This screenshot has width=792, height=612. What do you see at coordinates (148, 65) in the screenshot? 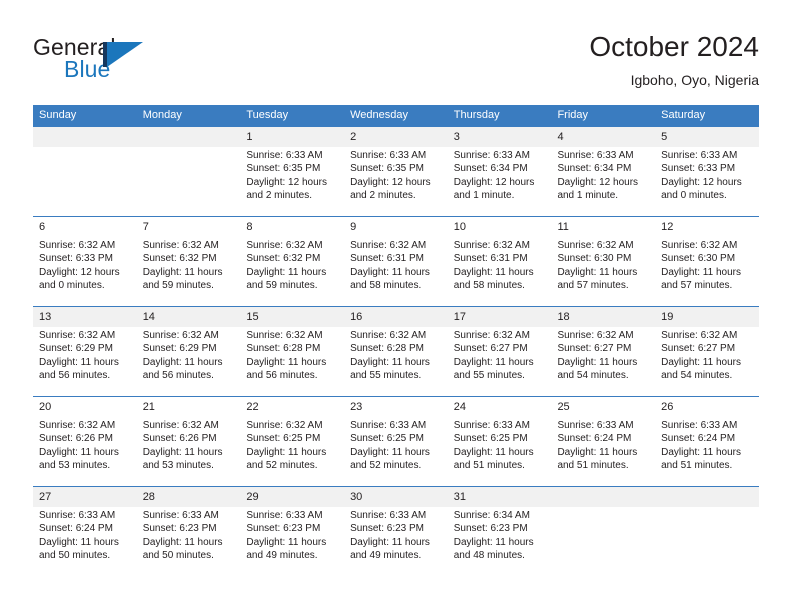
I see `general-blue-logo: General Blue` at bounding box center [148, 65].